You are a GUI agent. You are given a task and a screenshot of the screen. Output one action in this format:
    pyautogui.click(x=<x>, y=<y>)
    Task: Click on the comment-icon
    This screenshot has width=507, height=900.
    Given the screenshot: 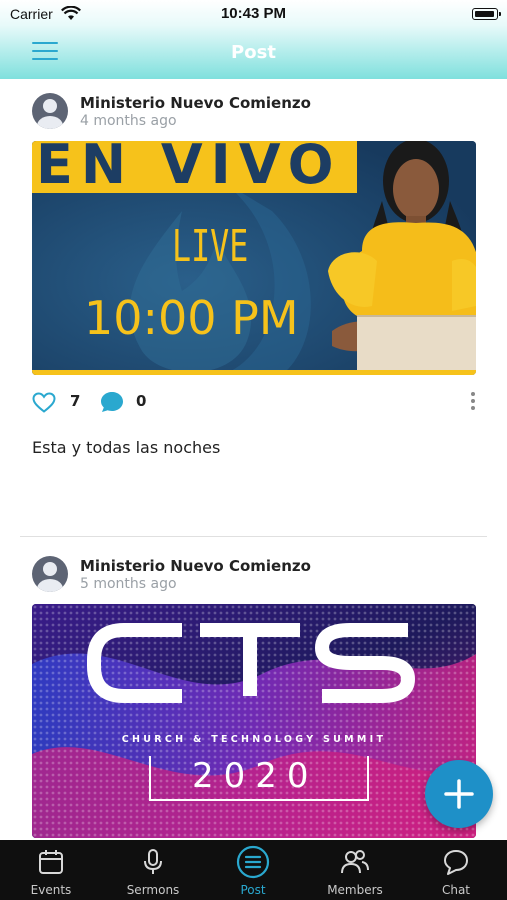 What is the action you would take?
    pyautogui.click(x=112, y=402)
    